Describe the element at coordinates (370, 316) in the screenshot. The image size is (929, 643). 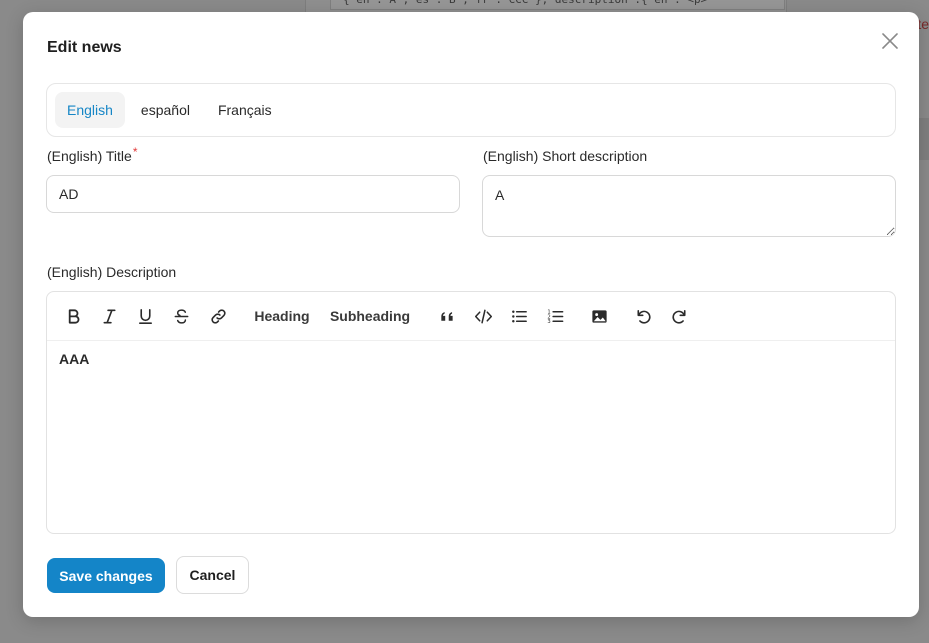
I see `subheading-button: Subheading` at that location.